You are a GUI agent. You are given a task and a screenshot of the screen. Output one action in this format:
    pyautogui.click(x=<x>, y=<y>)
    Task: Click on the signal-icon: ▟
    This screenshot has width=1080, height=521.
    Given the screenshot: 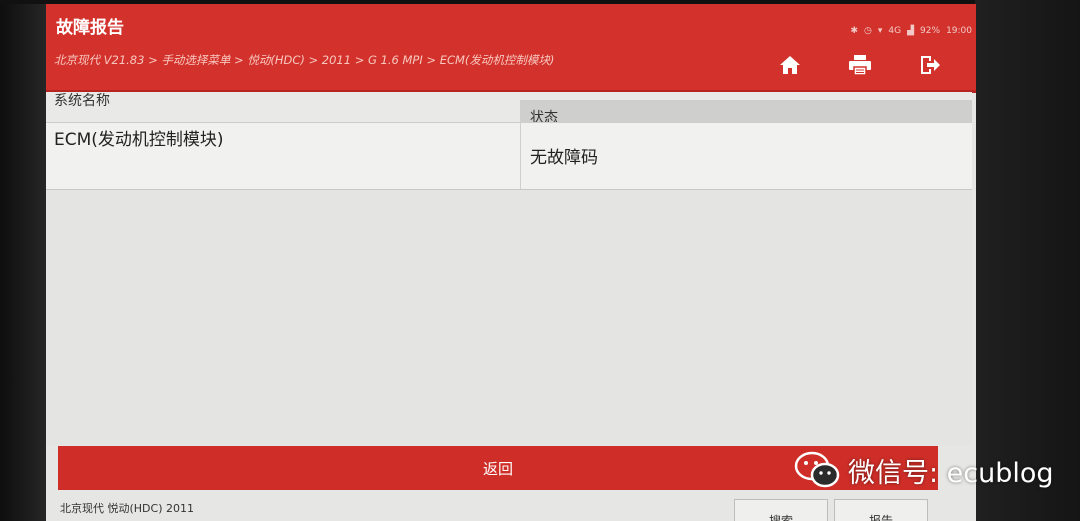 What is the action you would take?
    pyautogui.click(x=911, y=31)
    